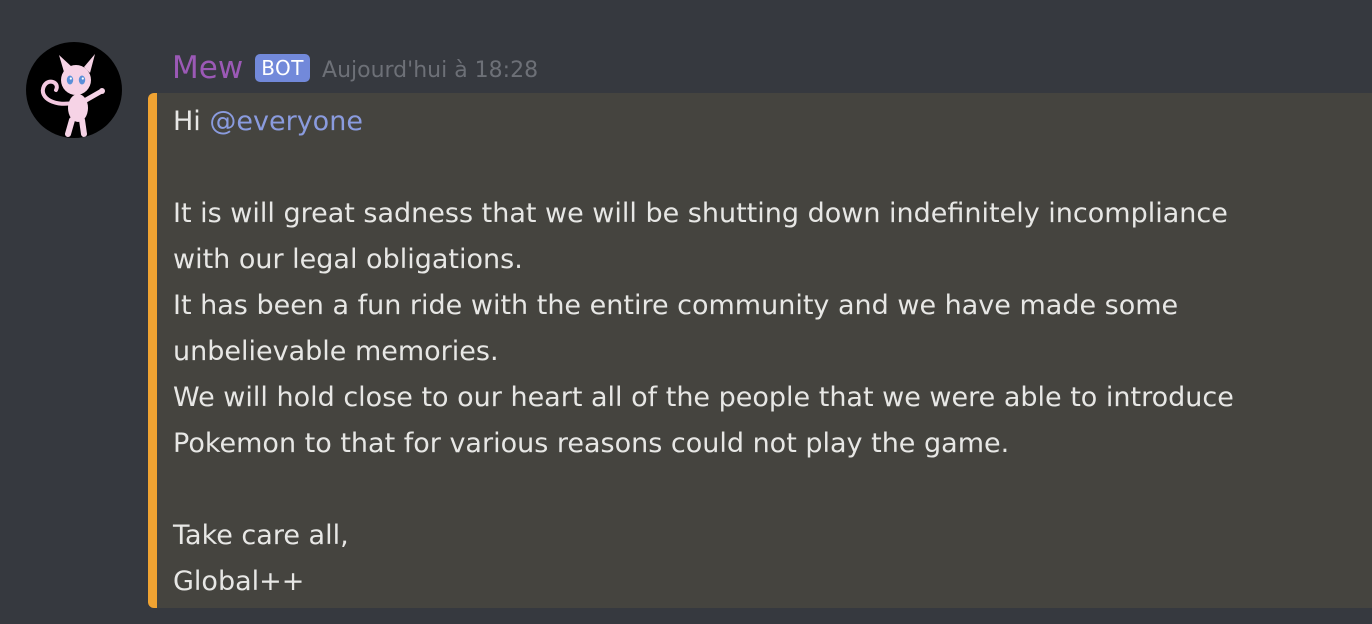  Describe the element at coordinates (762, 122) in the screenshot. I see `greeting-line: Hi @everyone` at that location.